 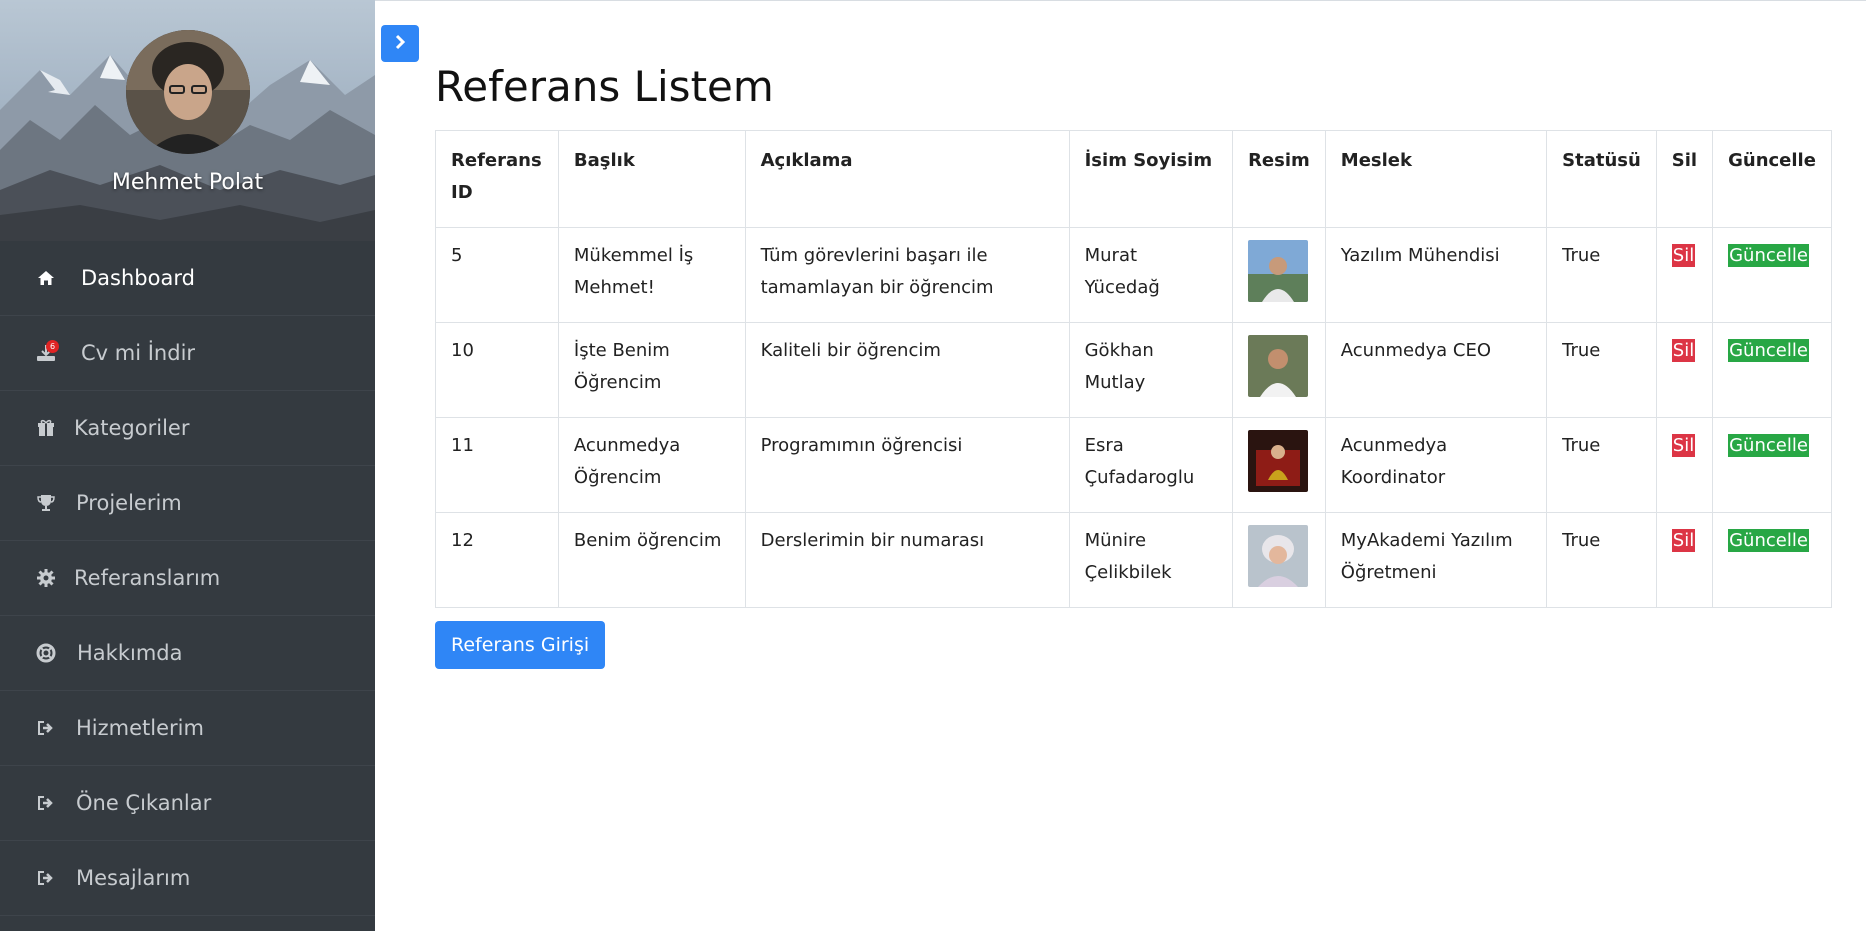 I want to click on sidebar-item-label: Dashboard, so click(x=138, y=278).